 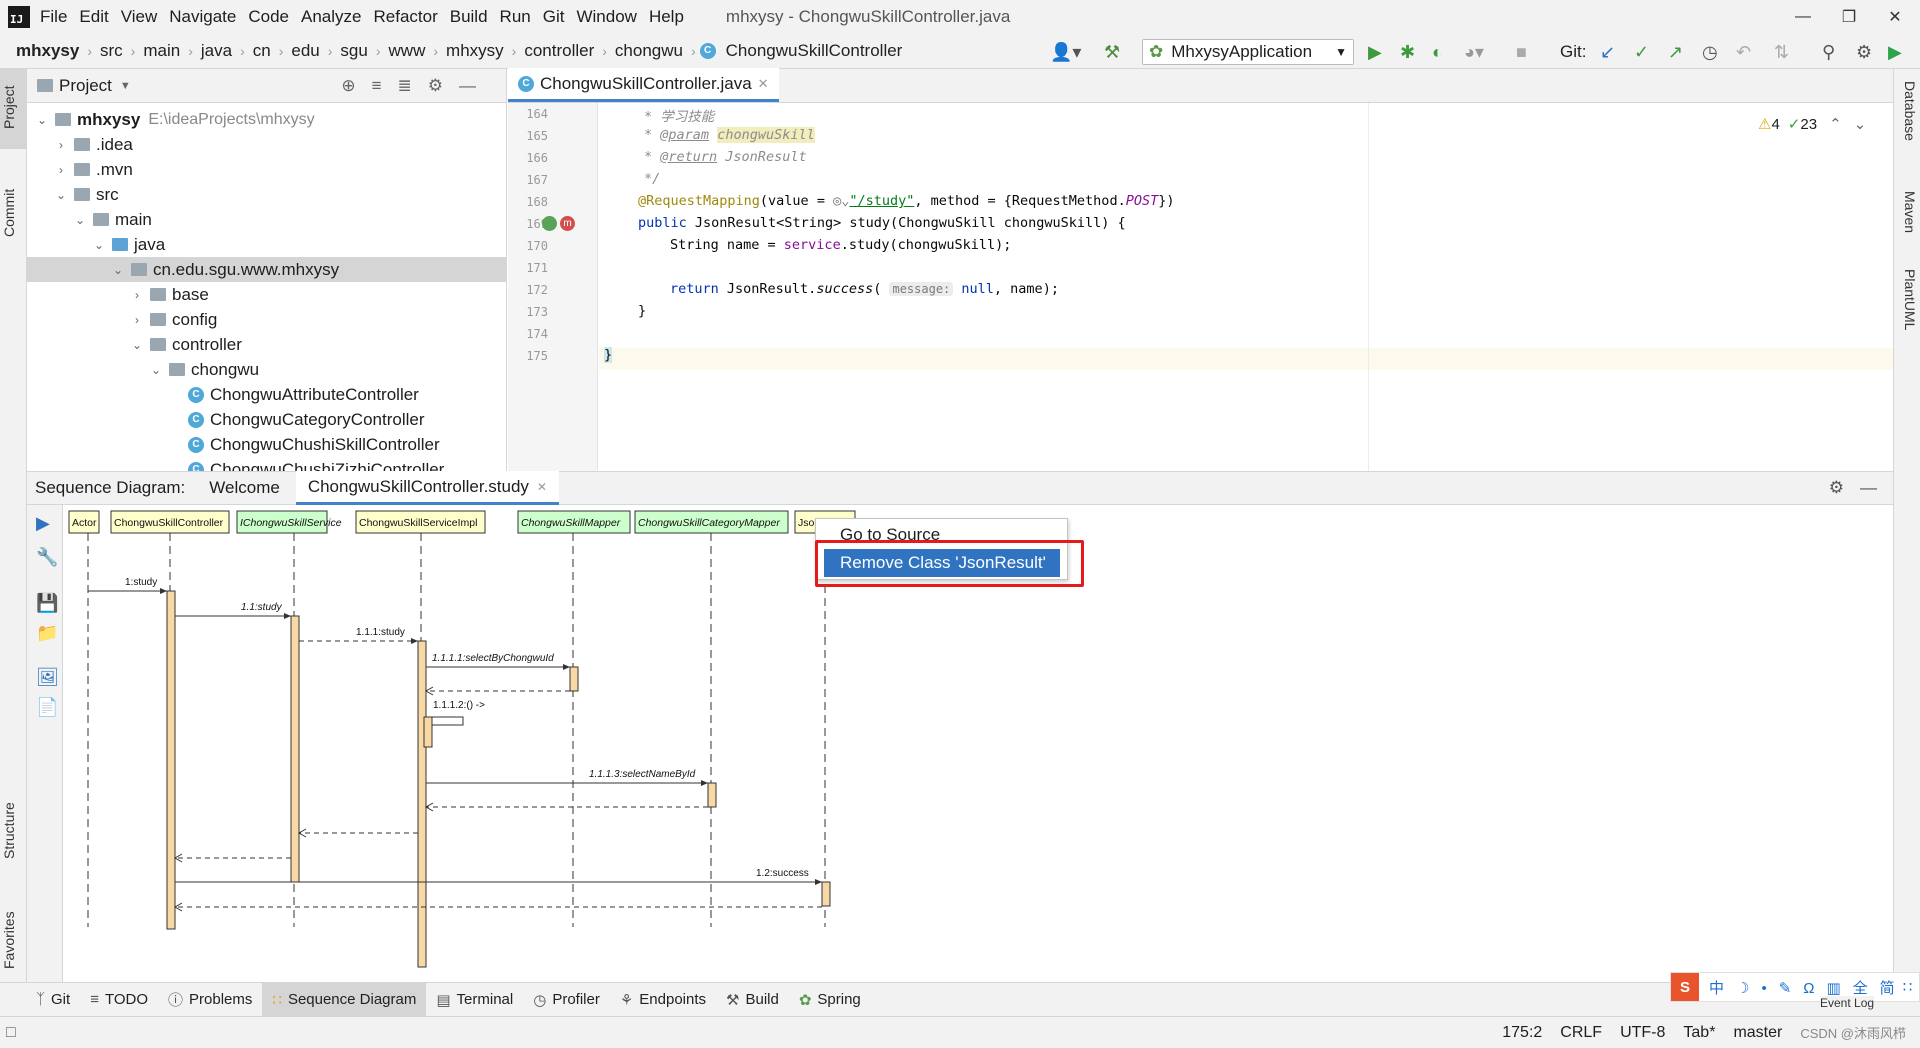 I want to click on tree-class-item: C ChongwuAttributeController, so click(x=266, y=394).